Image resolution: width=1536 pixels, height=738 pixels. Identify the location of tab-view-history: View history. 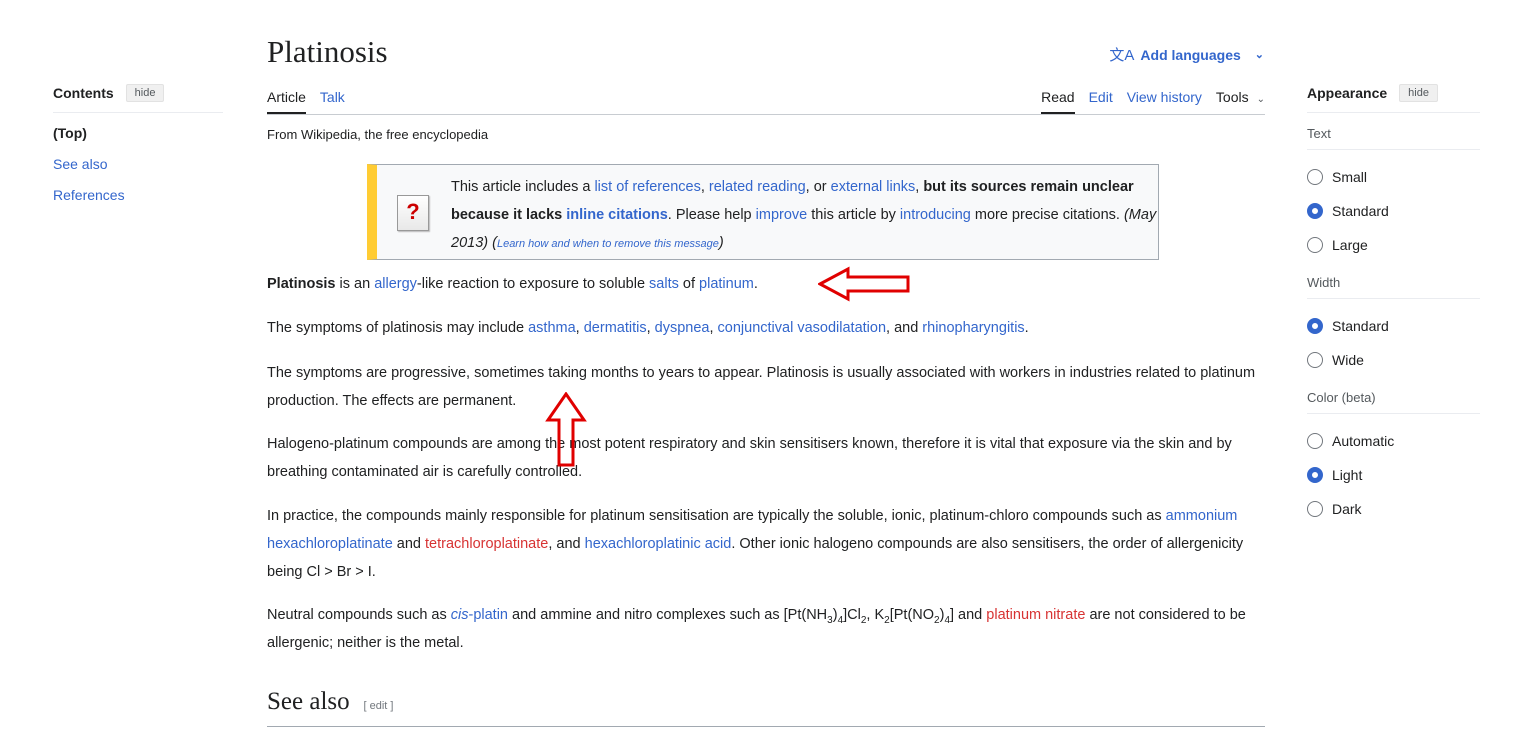
(1164, 100).